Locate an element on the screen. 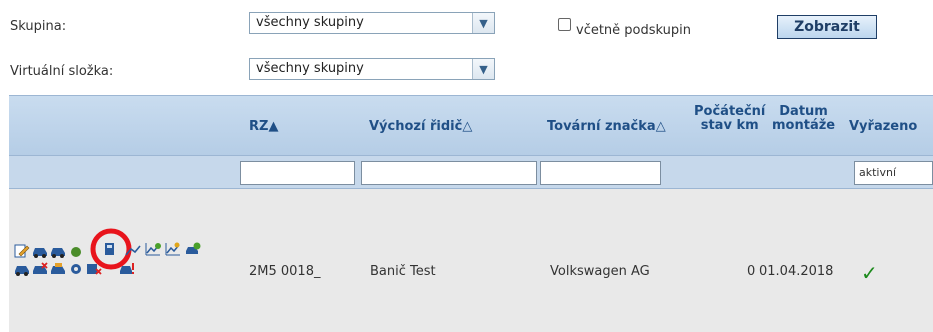  group-select: všechny skupiny ▼ is located at coordinates (372, 23).